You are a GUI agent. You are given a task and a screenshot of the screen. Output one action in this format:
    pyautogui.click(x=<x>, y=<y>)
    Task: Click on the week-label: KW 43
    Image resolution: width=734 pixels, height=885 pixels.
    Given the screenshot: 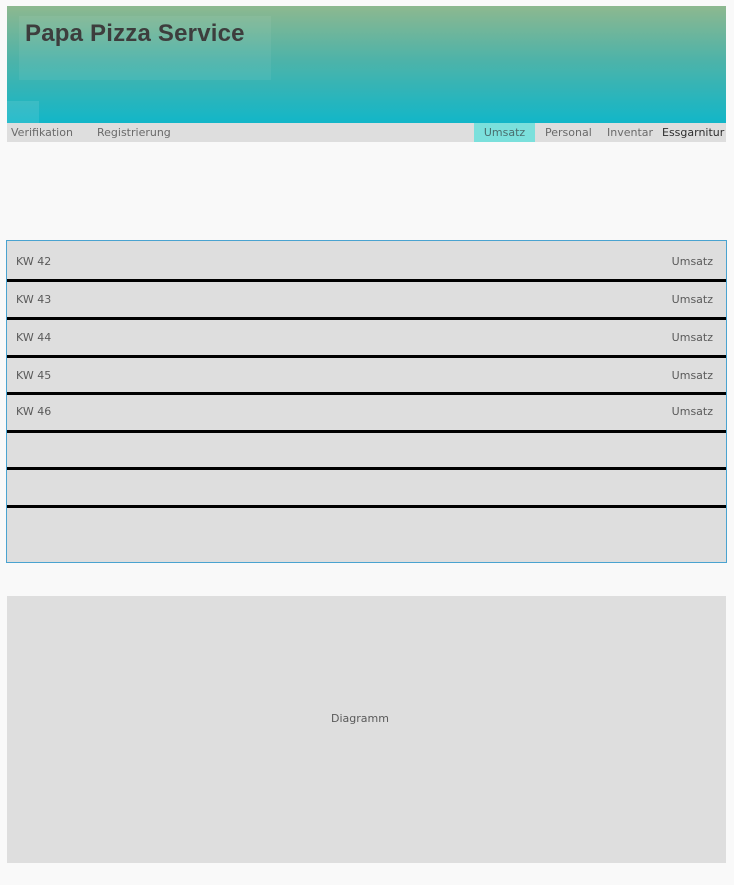 What is the action you would take?
    pyautogui.click(x=34, y=299)
    